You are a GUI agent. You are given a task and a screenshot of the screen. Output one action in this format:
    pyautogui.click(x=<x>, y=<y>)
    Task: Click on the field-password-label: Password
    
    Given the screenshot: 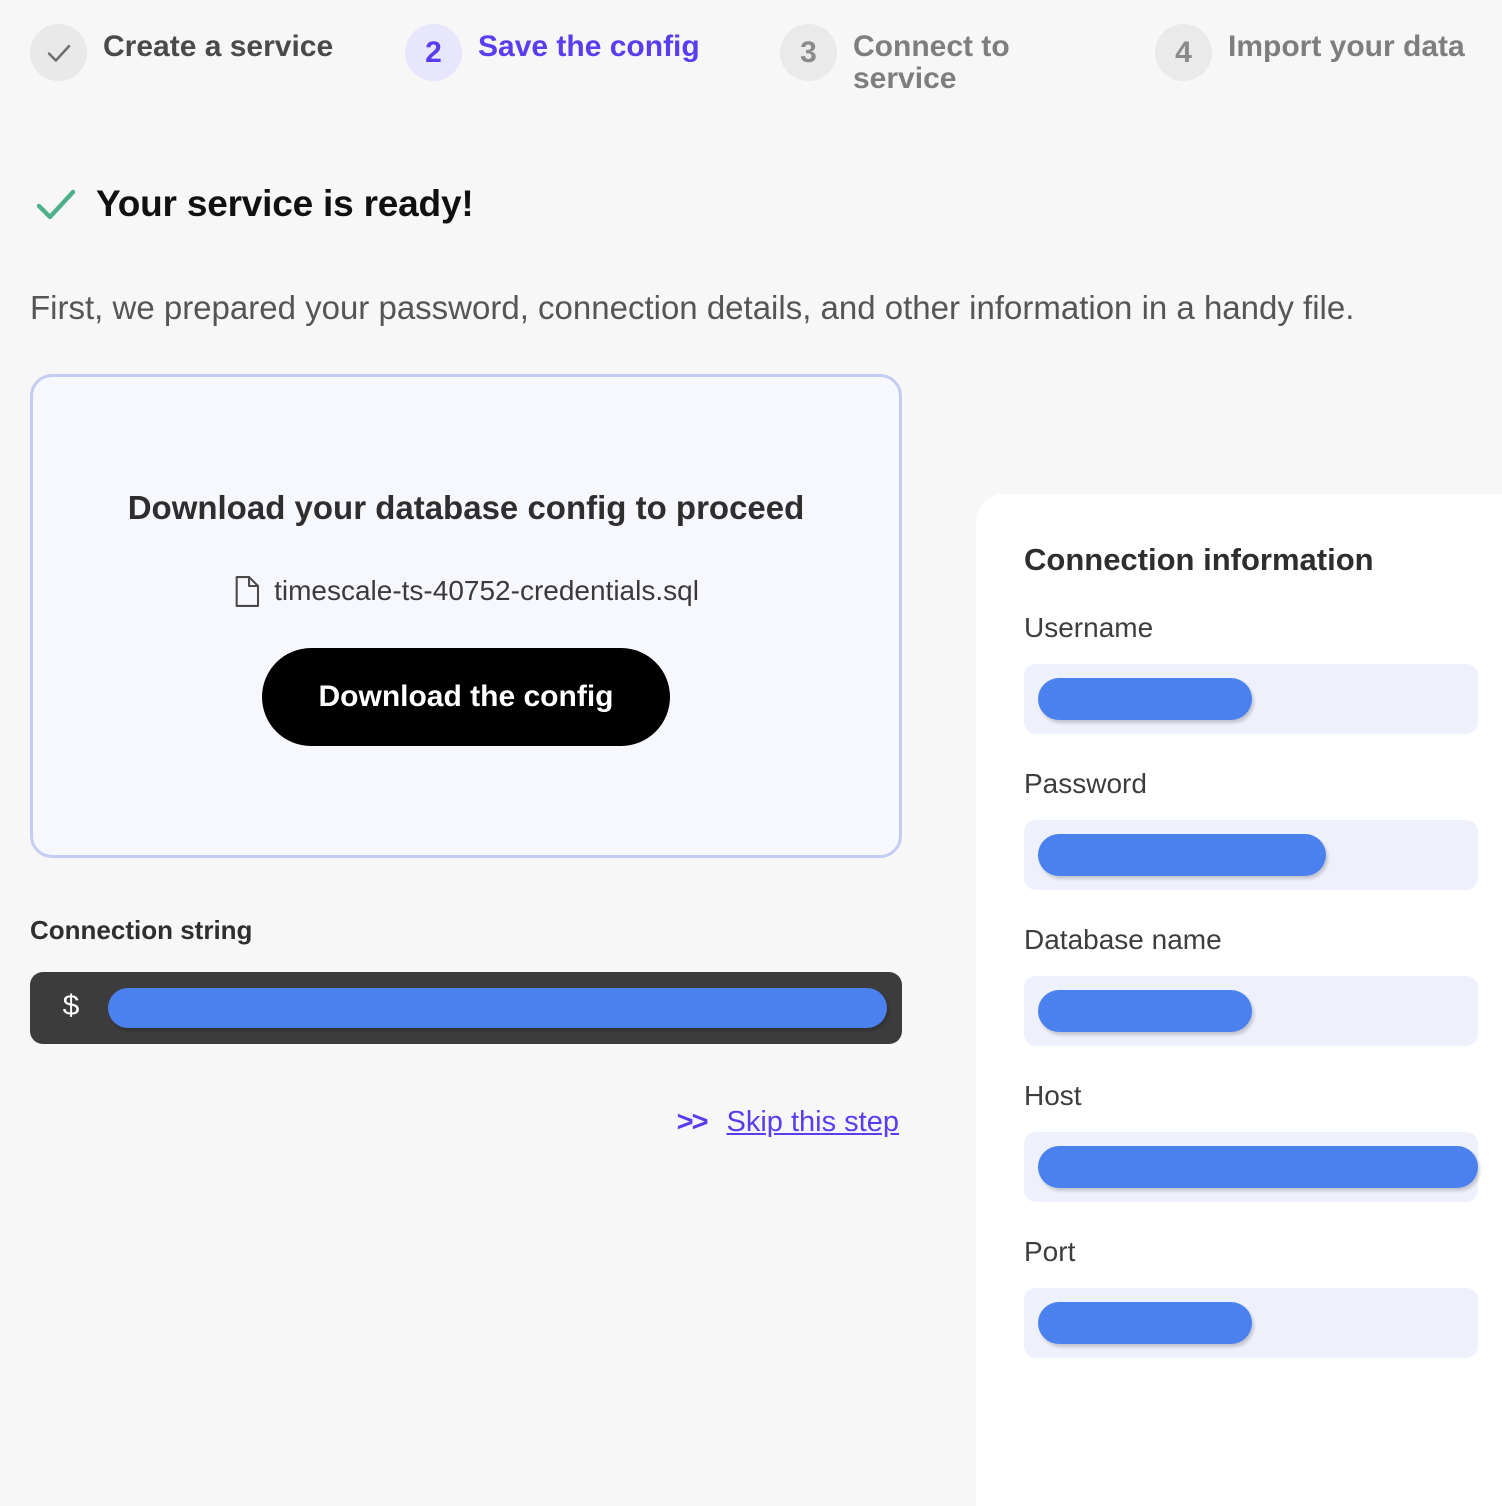 What is the action you would take?
    pyautogui.click(x=1085, y=783)
    